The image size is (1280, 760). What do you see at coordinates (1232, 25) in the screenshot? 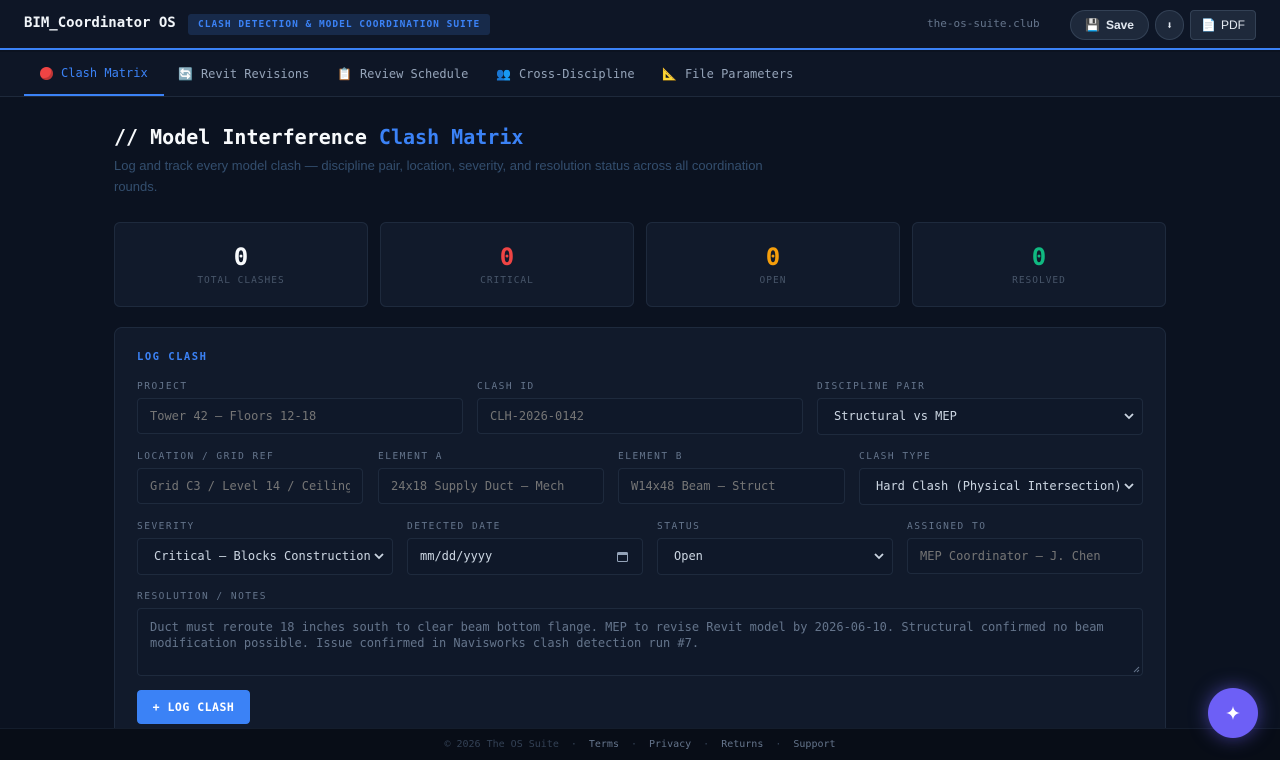
I see `pdf-label: PDF` at bounding box center [1232, 25].